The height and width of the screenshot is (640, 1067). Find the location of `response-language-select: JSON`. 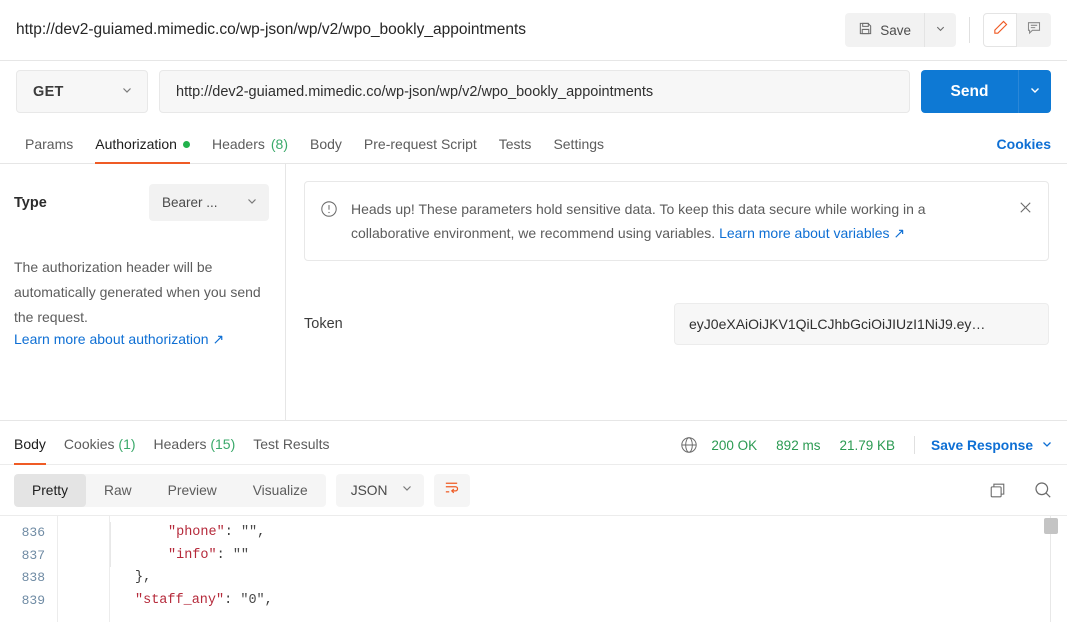

response-language-select: JSON is located at coordinates (379, 490).